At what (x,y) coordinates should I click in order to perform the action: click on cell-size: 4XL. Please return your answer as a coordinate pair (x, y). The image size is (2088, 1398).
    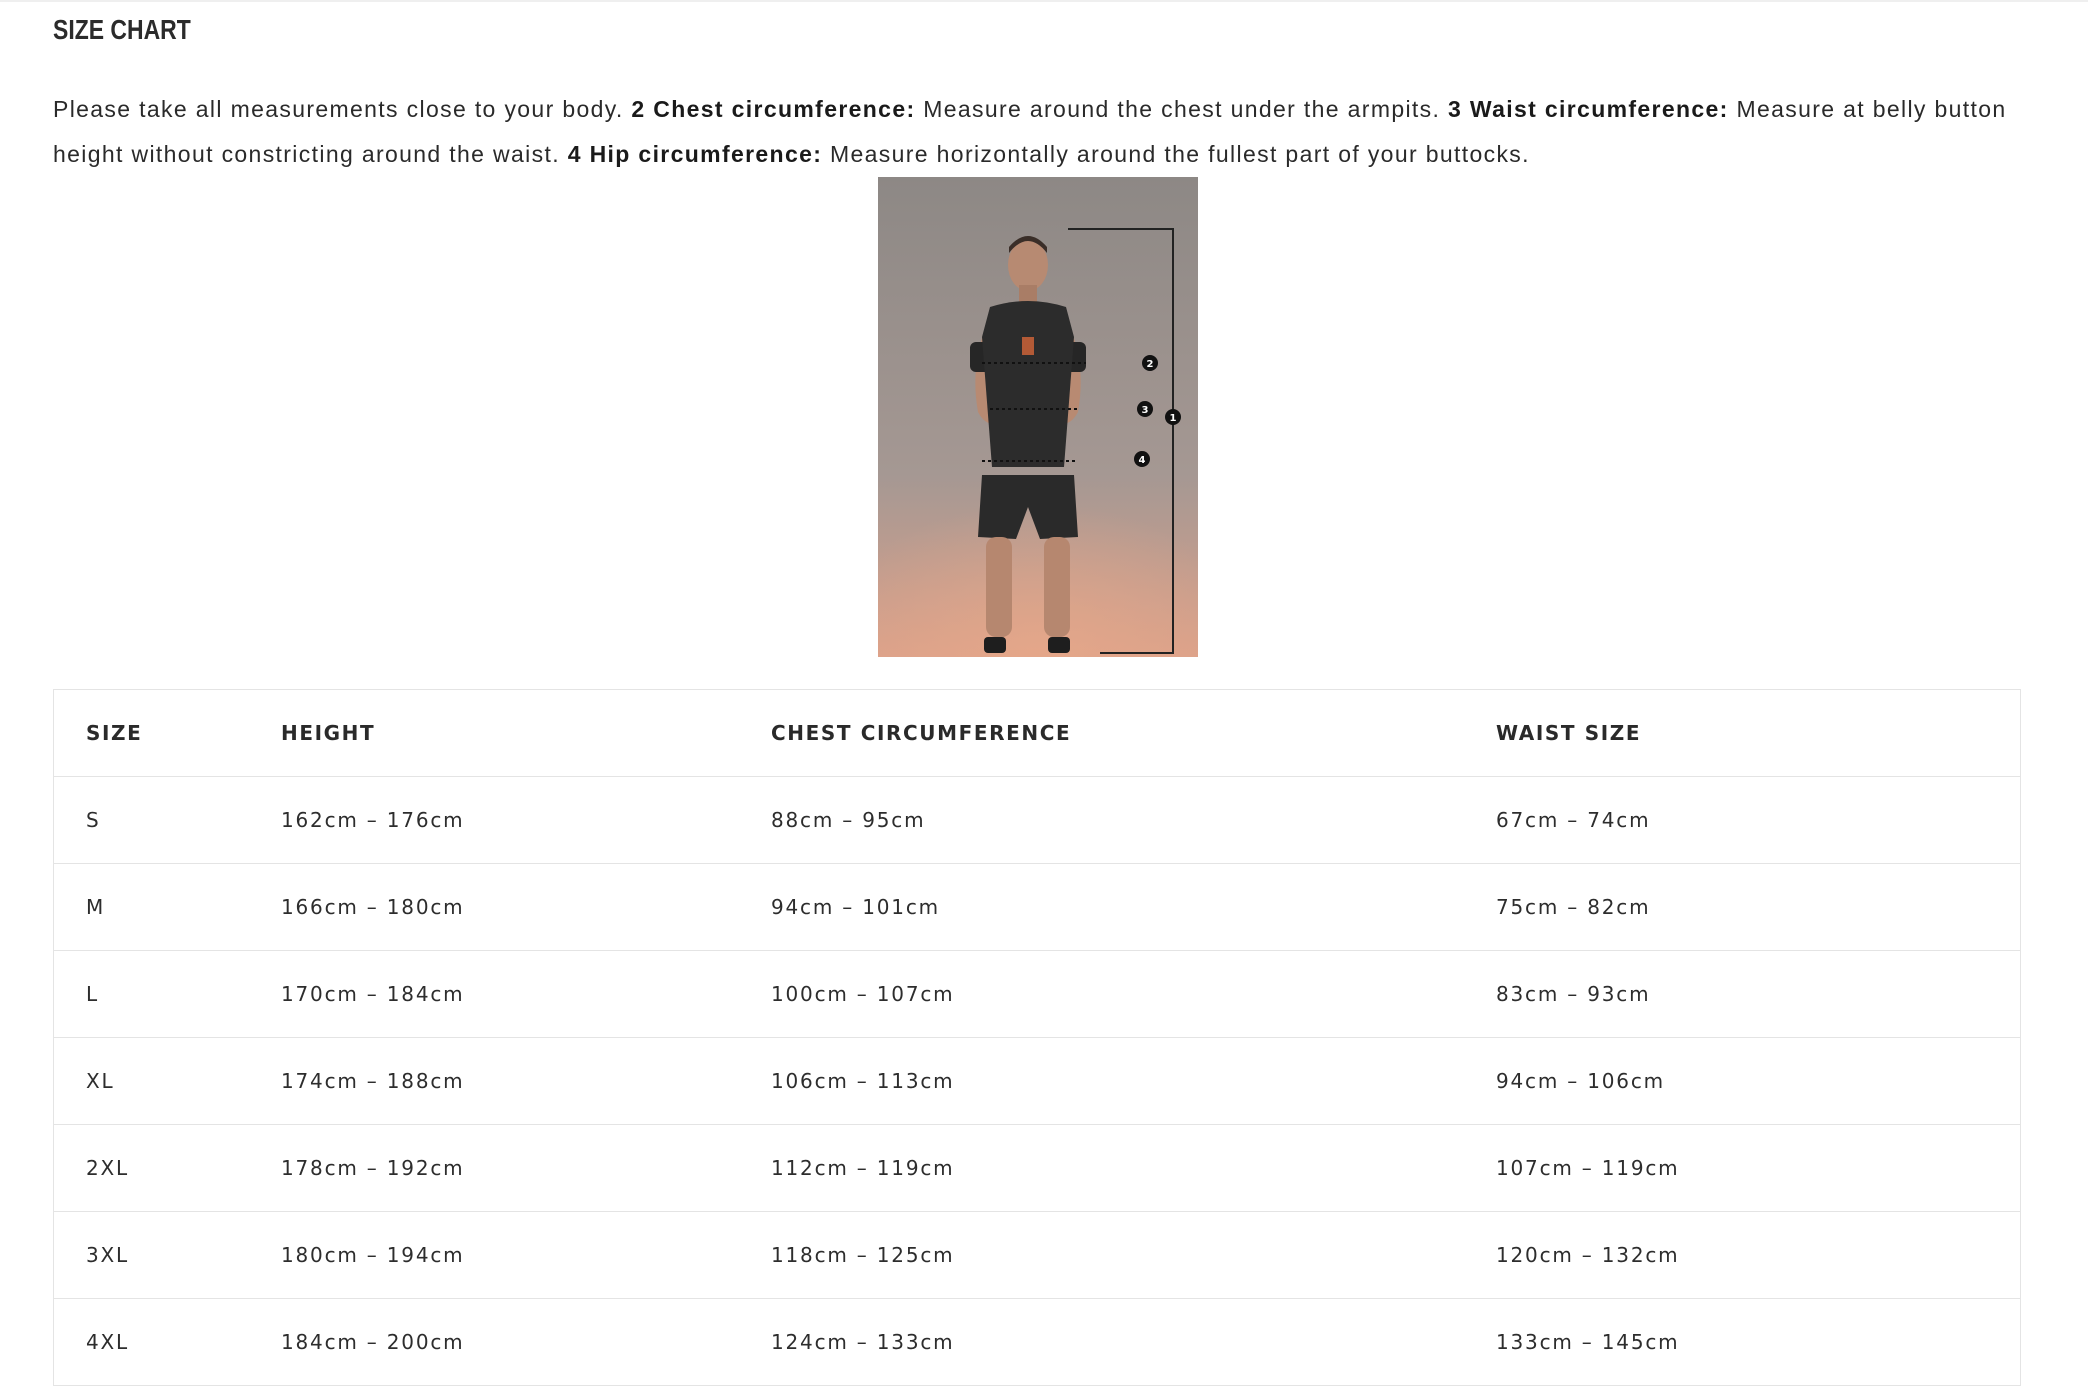
    Looking at the image, I should click on (107, 1342).